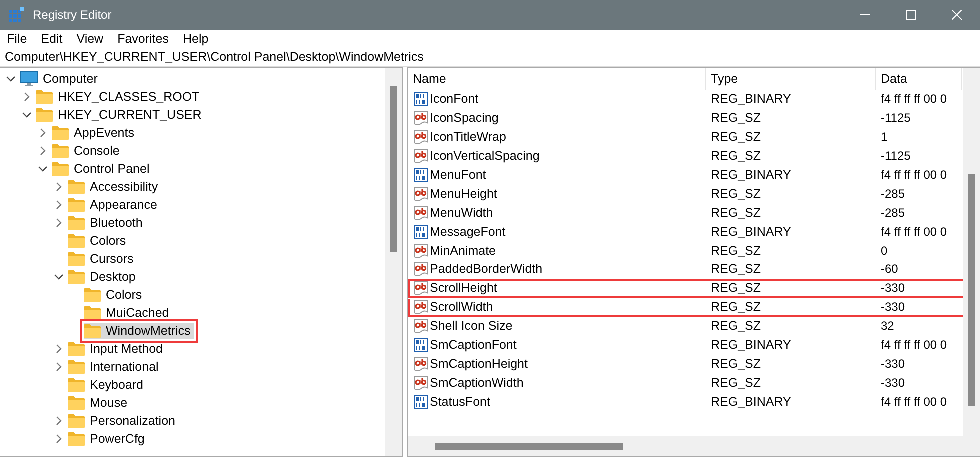 This screenshot has height=457, width=980. Describe the element at coordinates (17, 15) in the screenshot. I see `app-grid-icon` at that location.